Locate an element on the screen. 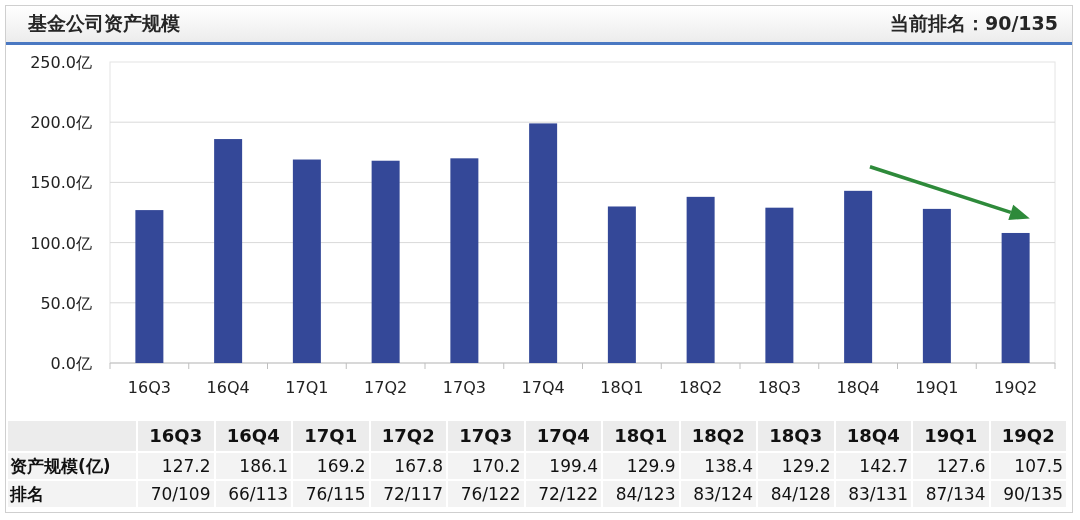 This screenshot has height=520, width=1080. row-header: 排名 is located at coordinates (72, 494).